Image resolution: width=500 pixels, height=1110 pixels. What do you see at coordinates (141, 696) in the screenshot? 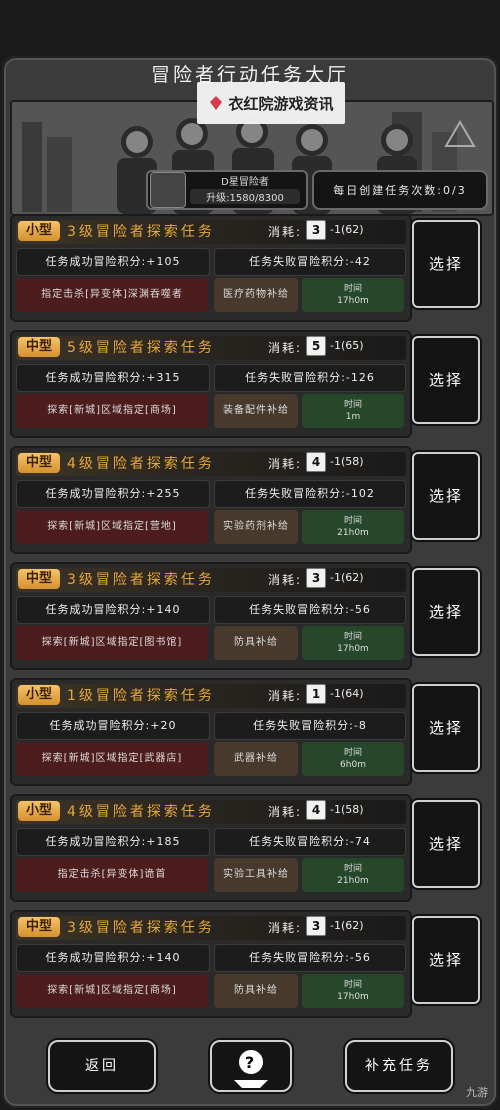
I see `task-name: 1级冒险者探索任务` at bounding box center [141, 696].